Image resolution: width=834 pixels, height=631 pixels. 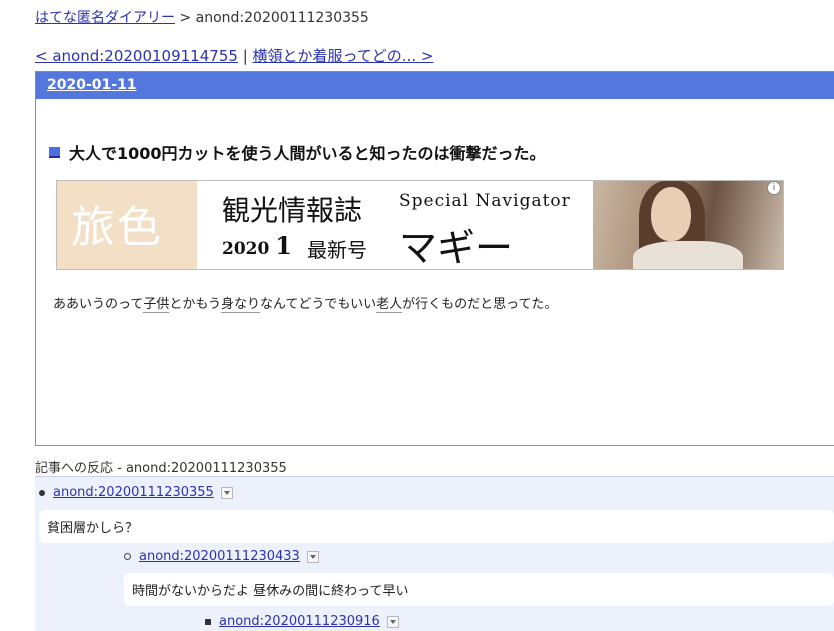 What do you see at coordinates (389, 305) in the screenshot?
I see `keyword-link: 老人` at bounding box center [389, 305].